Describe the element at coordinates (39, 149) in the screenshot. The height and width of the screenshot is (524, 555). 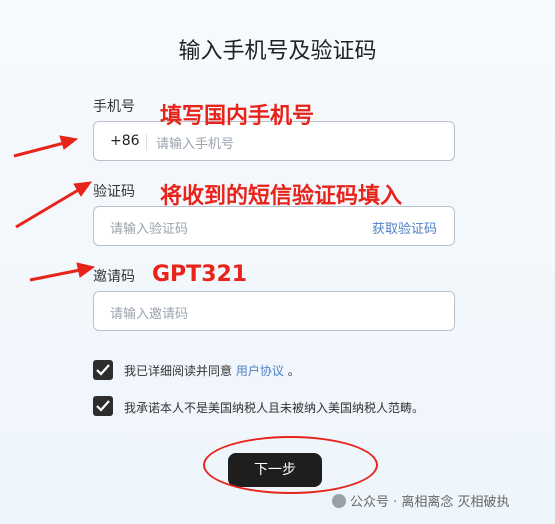
I see `phone-arrow` at that location.